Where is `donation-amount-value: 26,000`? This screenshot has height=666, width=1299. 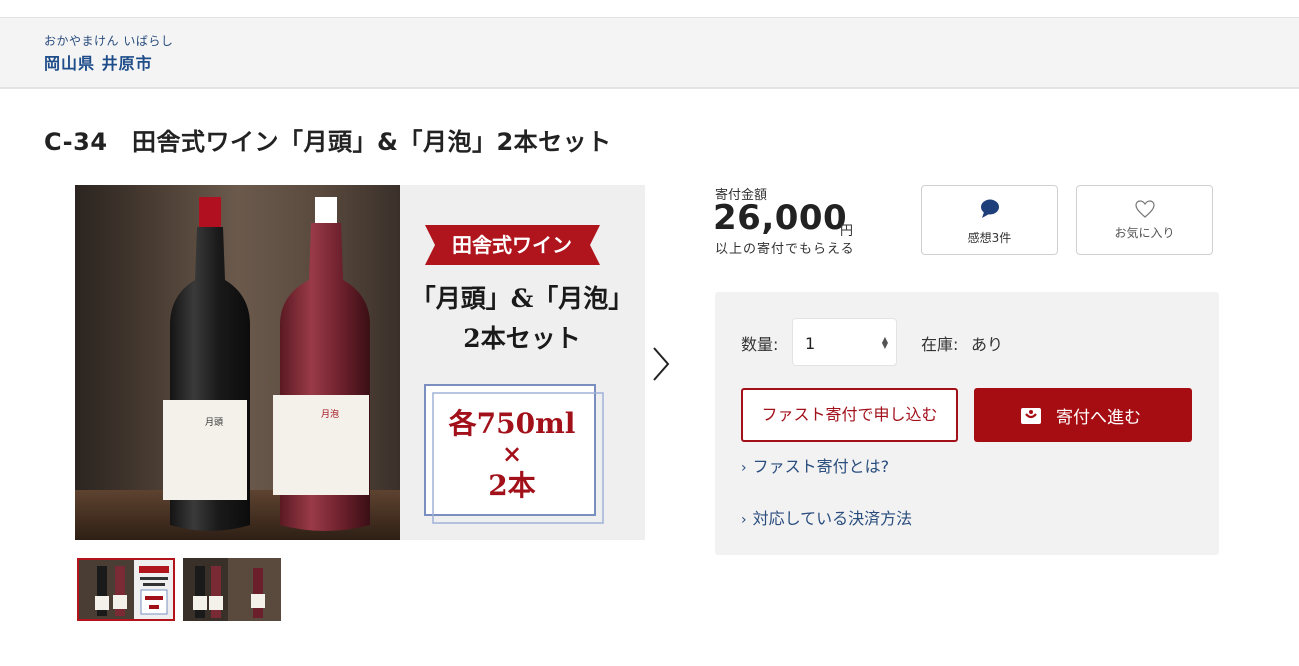
donation-amount-value: 26,000 is located at coordinates (780, 218).